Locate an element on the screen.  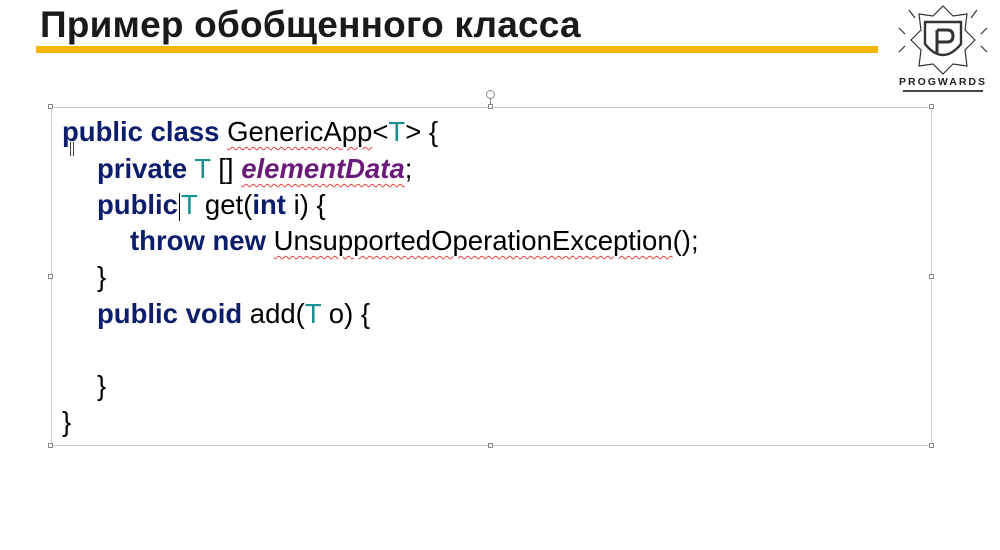
code-token: get( is located at coordinates (225, 204).